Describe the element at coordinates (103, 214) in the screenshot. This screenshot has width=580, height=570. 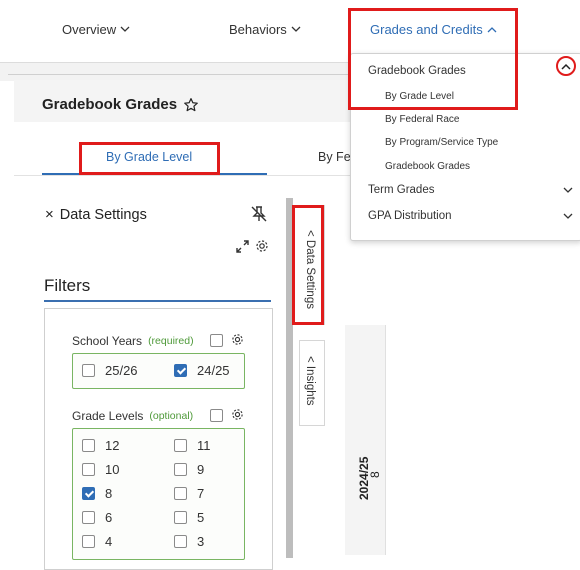
I see `data-settings-title: Data Settings` at that location.